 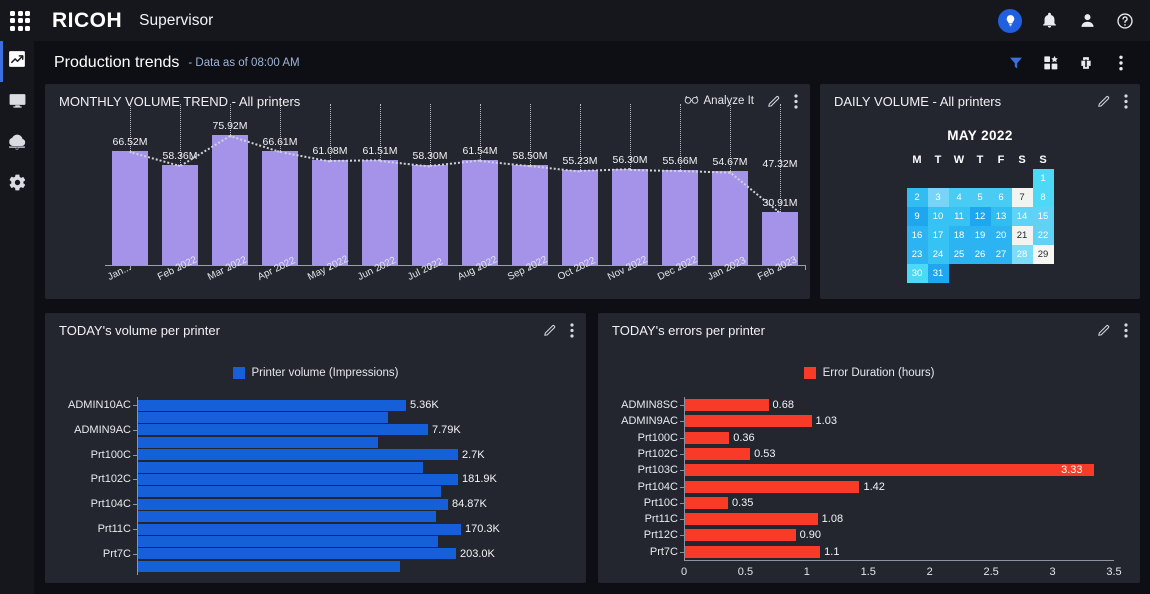 What do you see at coordinates (17, 102) in the screenshot?
I see `sidebar-item-monitor` at bounding box center [17, 102].